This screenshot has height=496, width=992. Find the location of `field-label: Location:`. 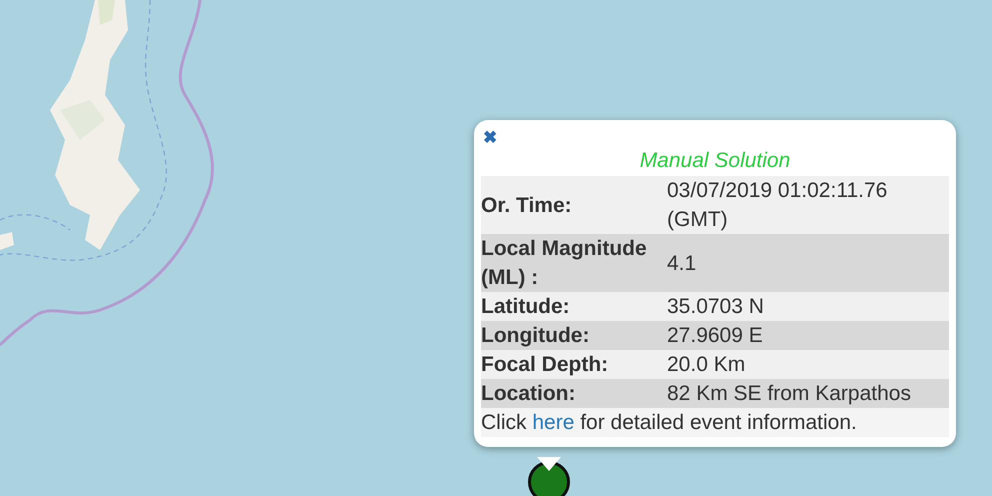

field-label: Location: is located at coordinates (528, 394).